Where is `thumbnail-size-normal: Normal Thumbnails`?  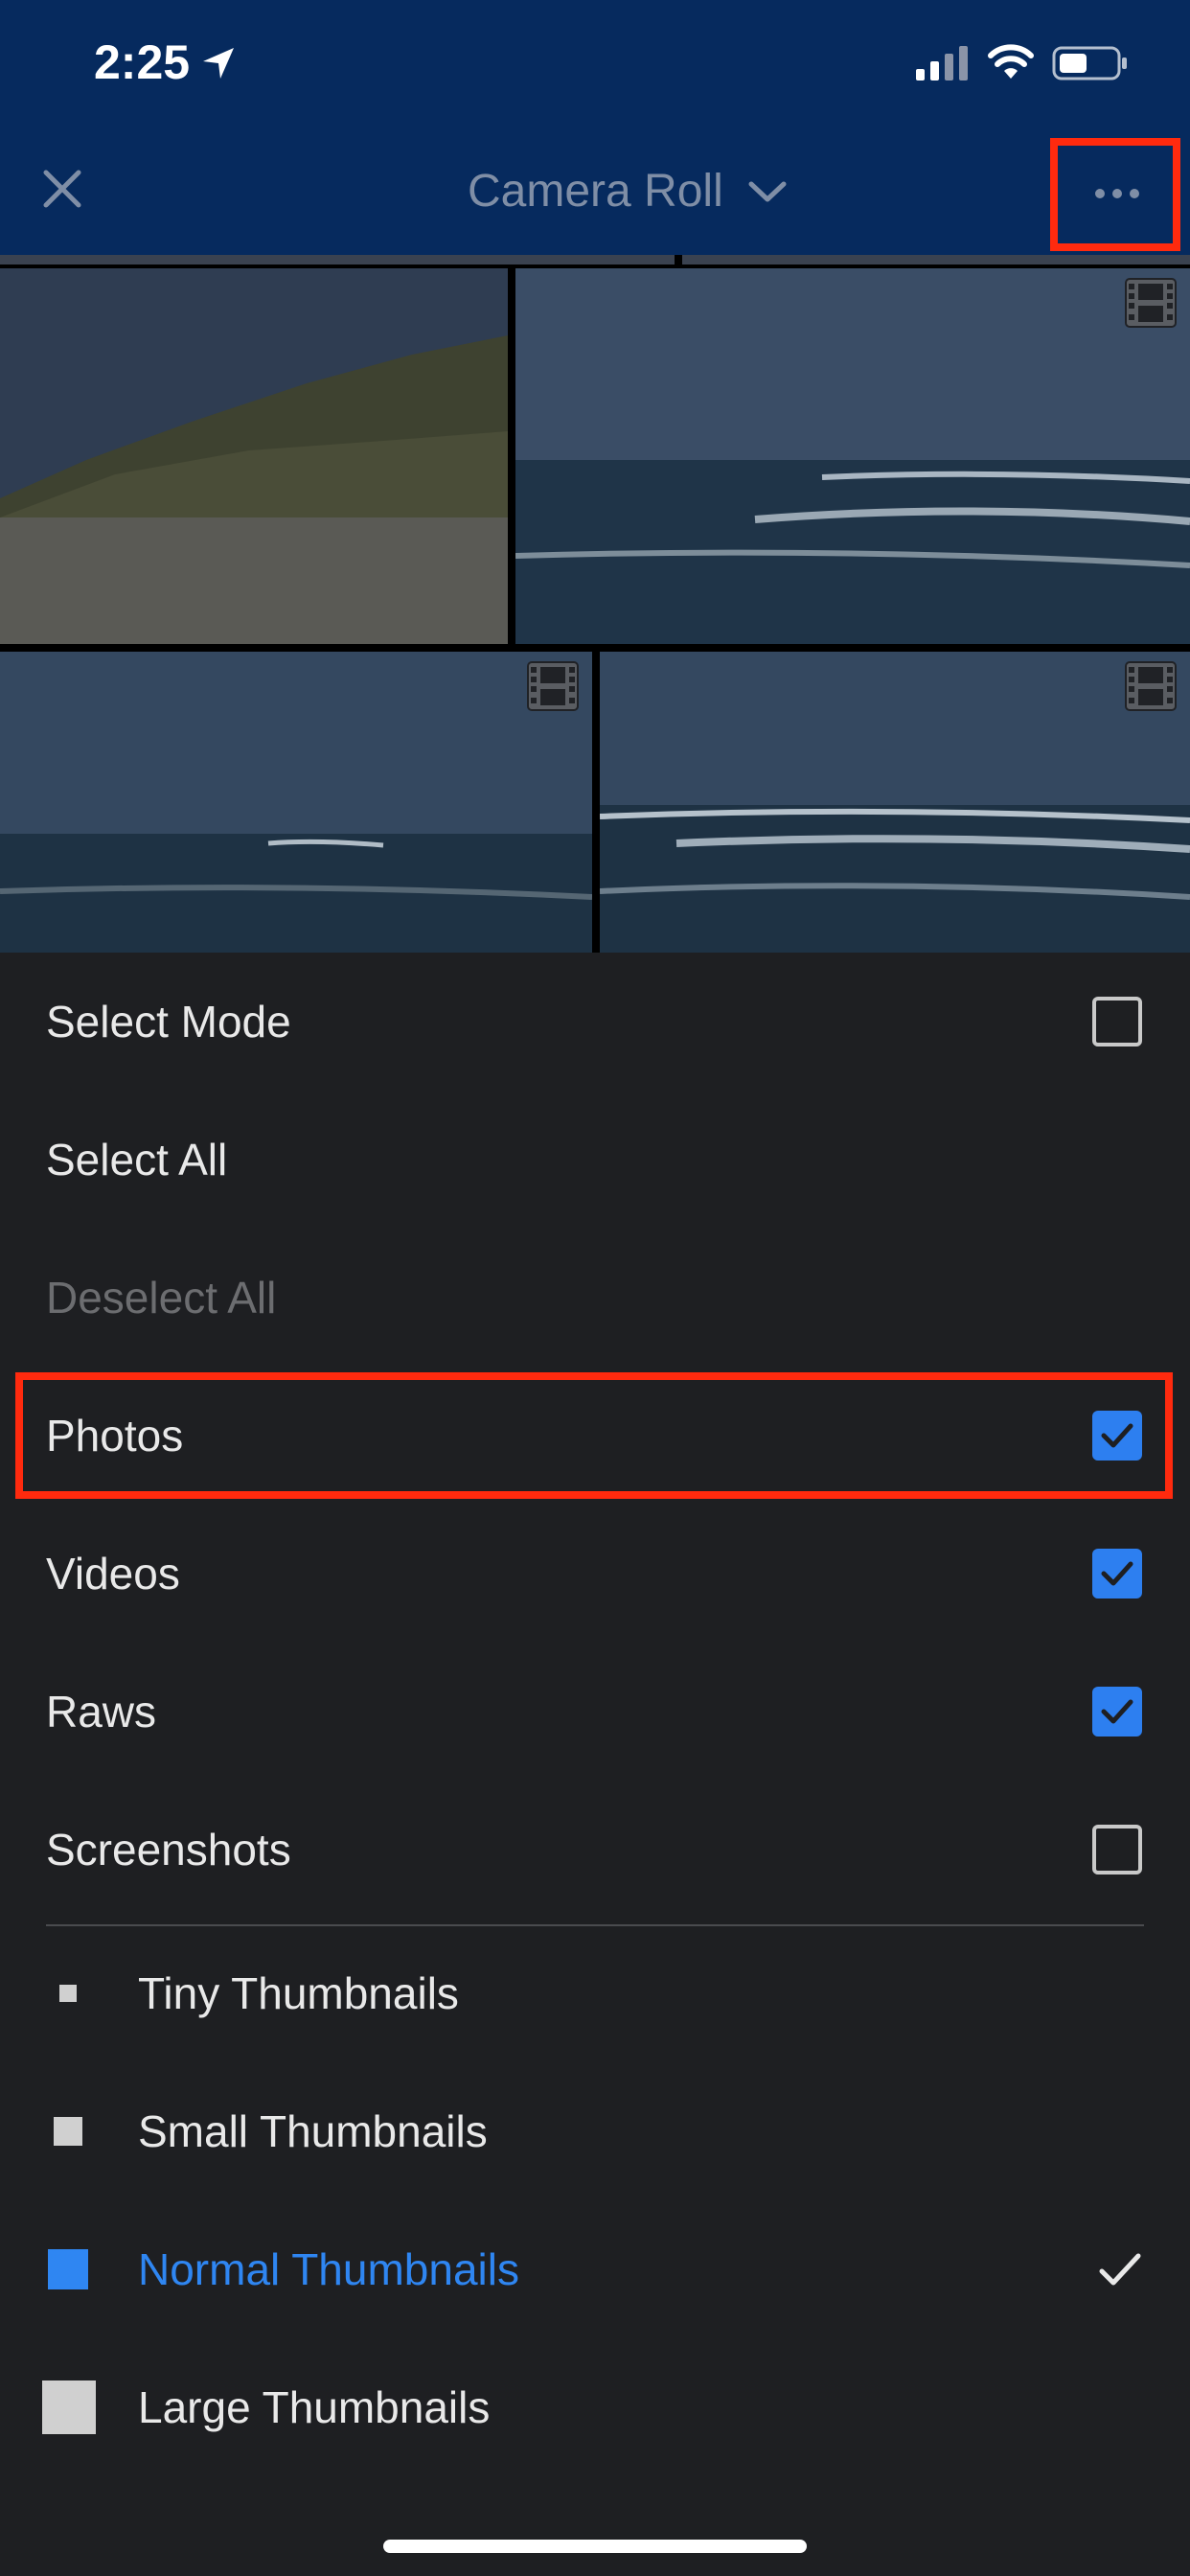 thumbnail-size-normal: Normal Thumbnails is located at coordinates (595, 2269).